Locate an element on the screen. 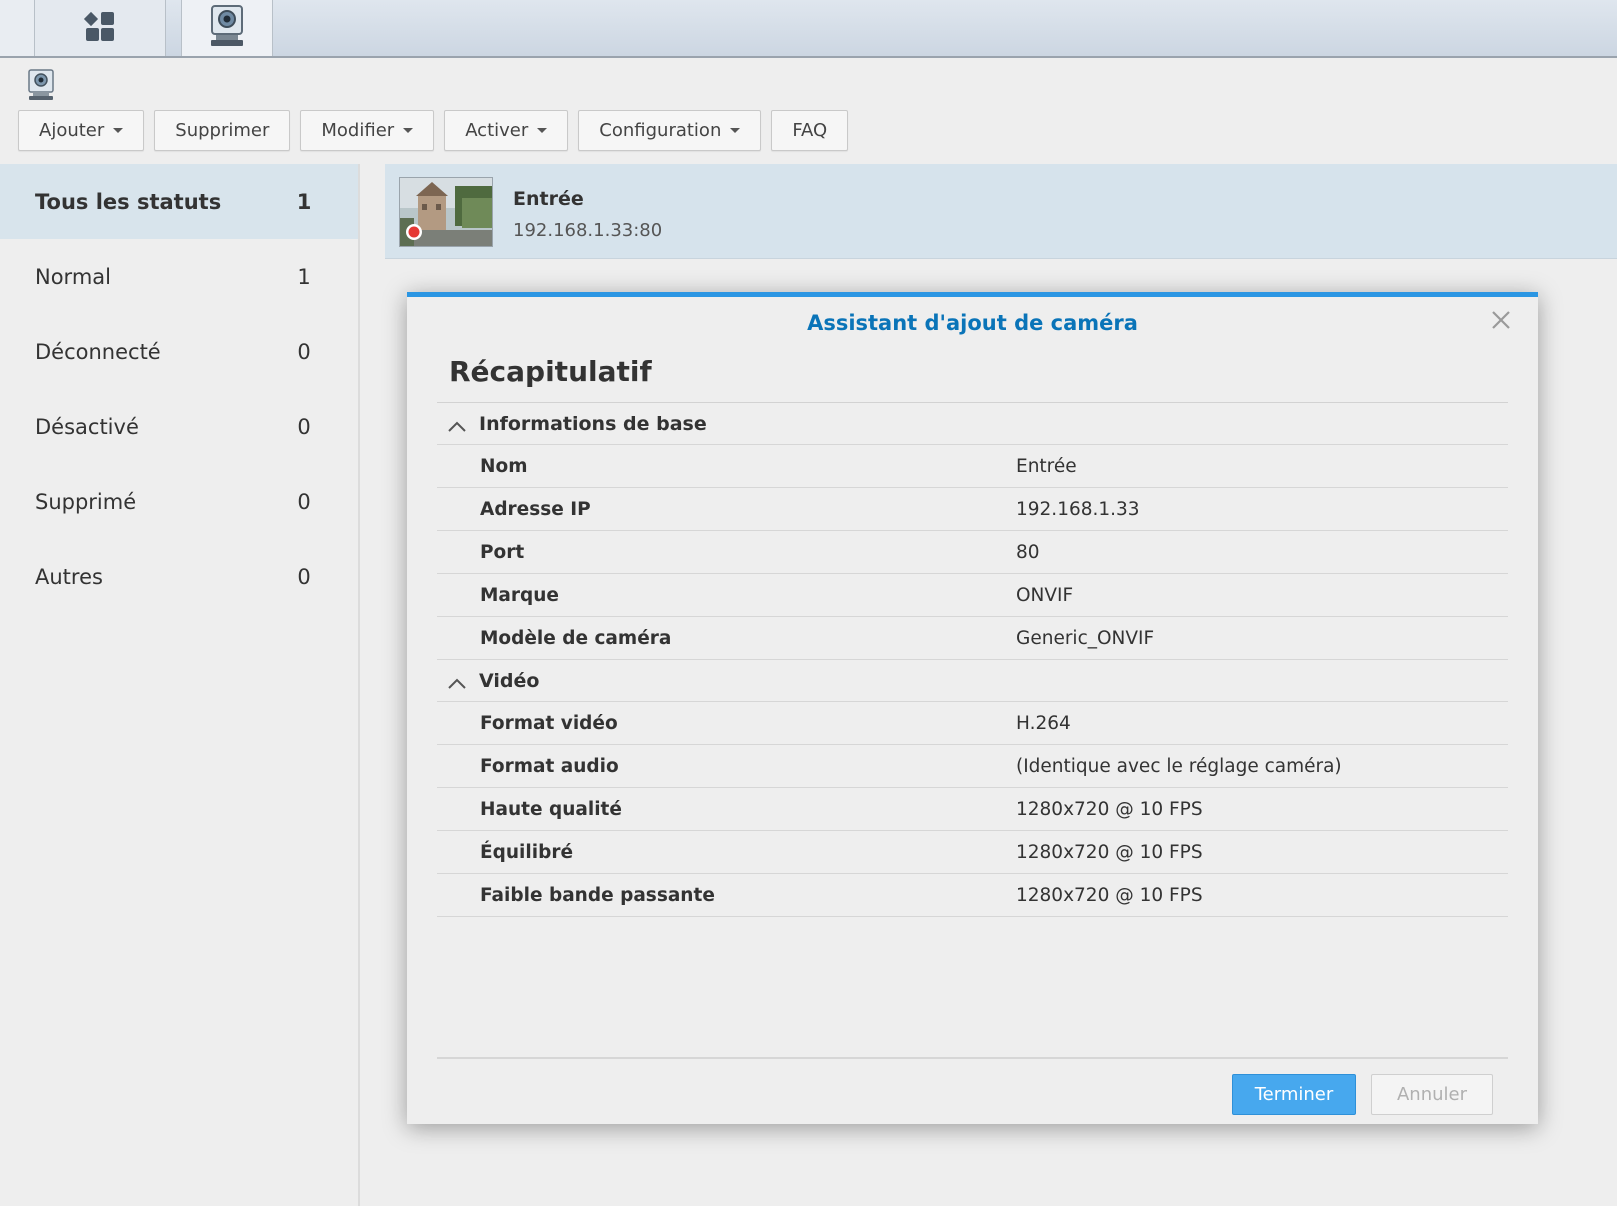 The width and height of the screenshot is (1617, 1206). row-key: Adresse IP is located at coordinates (535, 509).